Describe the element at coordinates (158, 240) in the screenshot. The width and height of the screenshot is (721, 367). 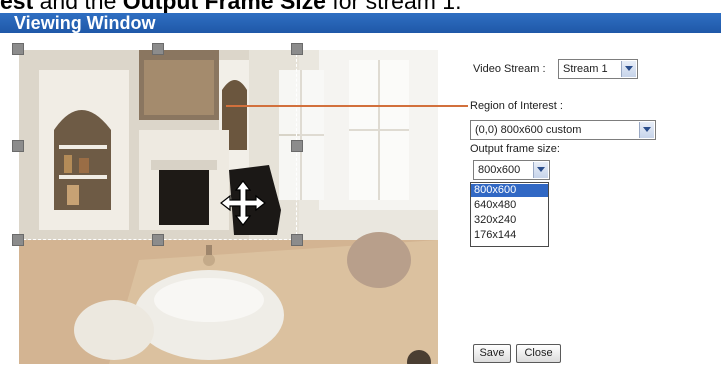
I see `roi-handle-bottom-center` at that location.